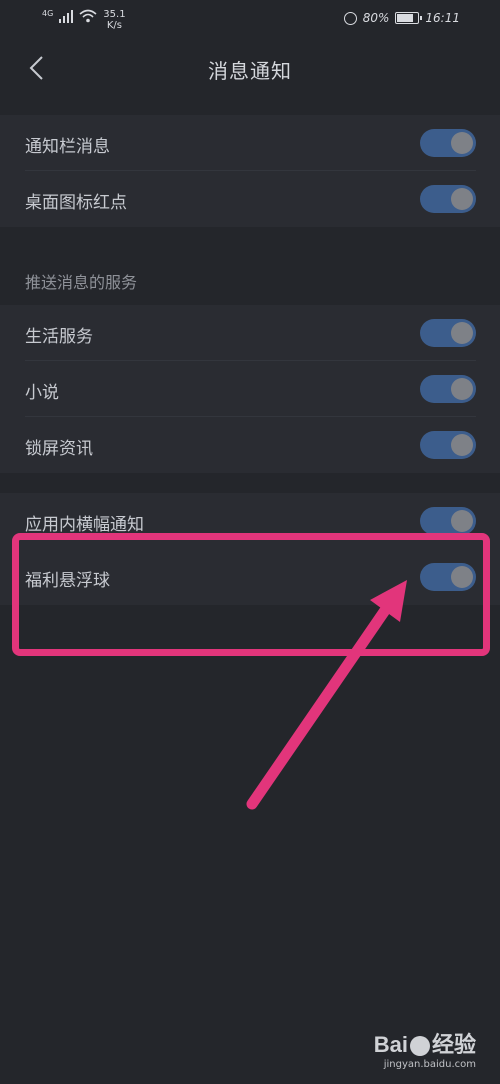 This screenshot has width=500, height=1084. I want to click on clock: 16:11, so click(442, 18).